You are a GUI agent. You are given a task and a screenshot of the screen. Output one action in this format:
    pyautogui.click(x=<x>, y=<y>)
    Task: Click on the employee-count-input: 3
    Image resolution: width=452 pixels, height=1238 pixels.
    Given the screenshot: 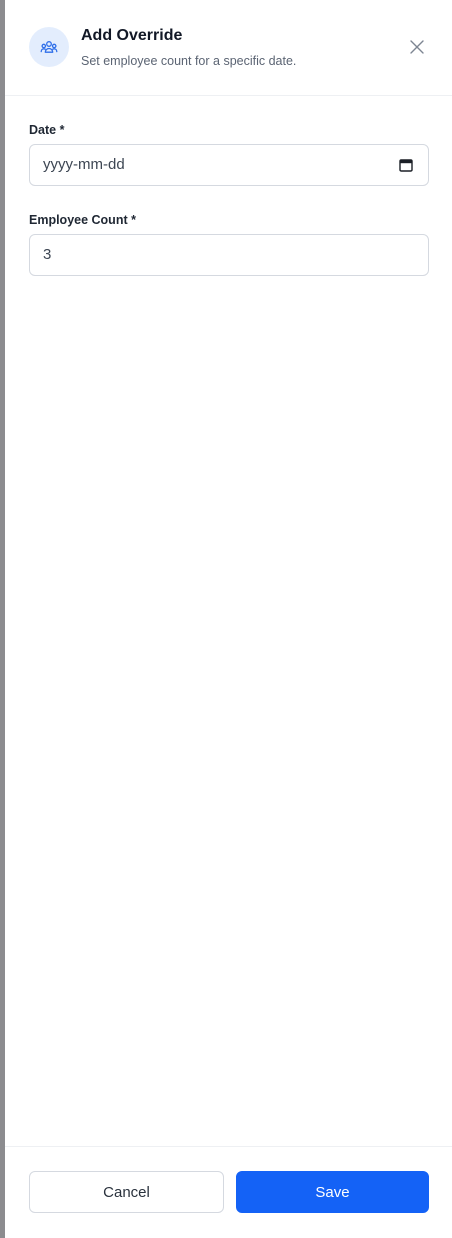 What is the action you would take?
    pyautogui.click(x=229, y=255)
    